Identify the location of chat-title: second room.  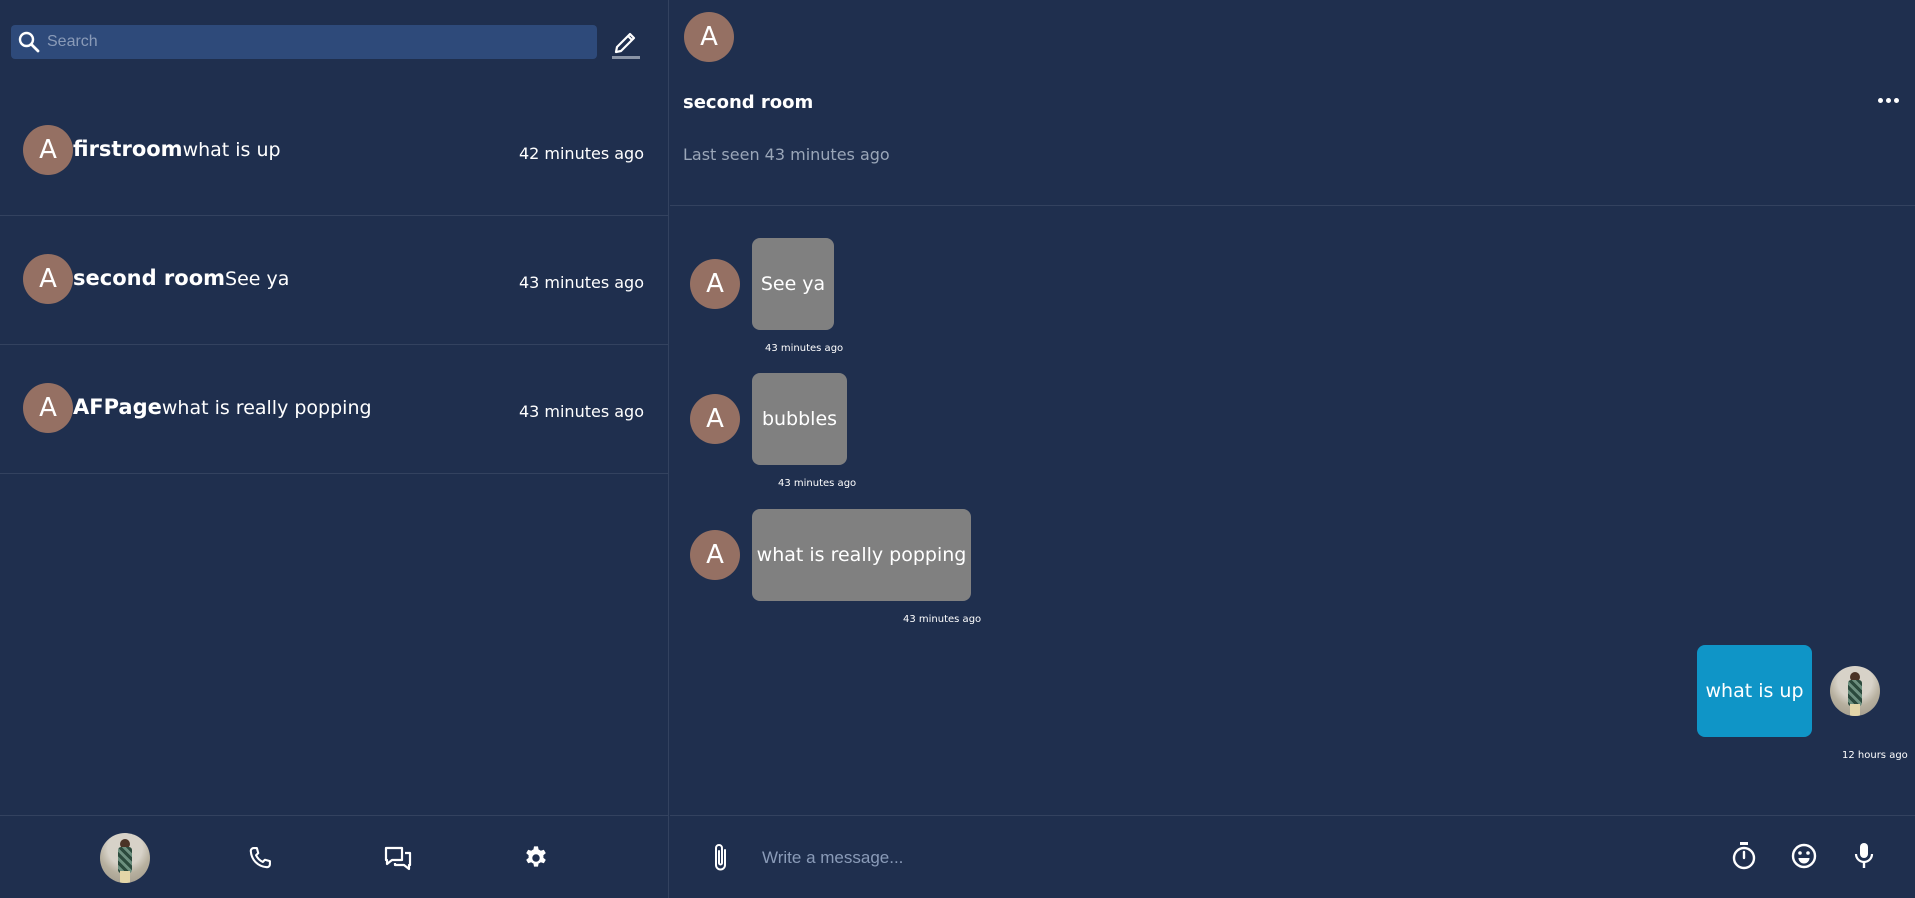
(748, 102).